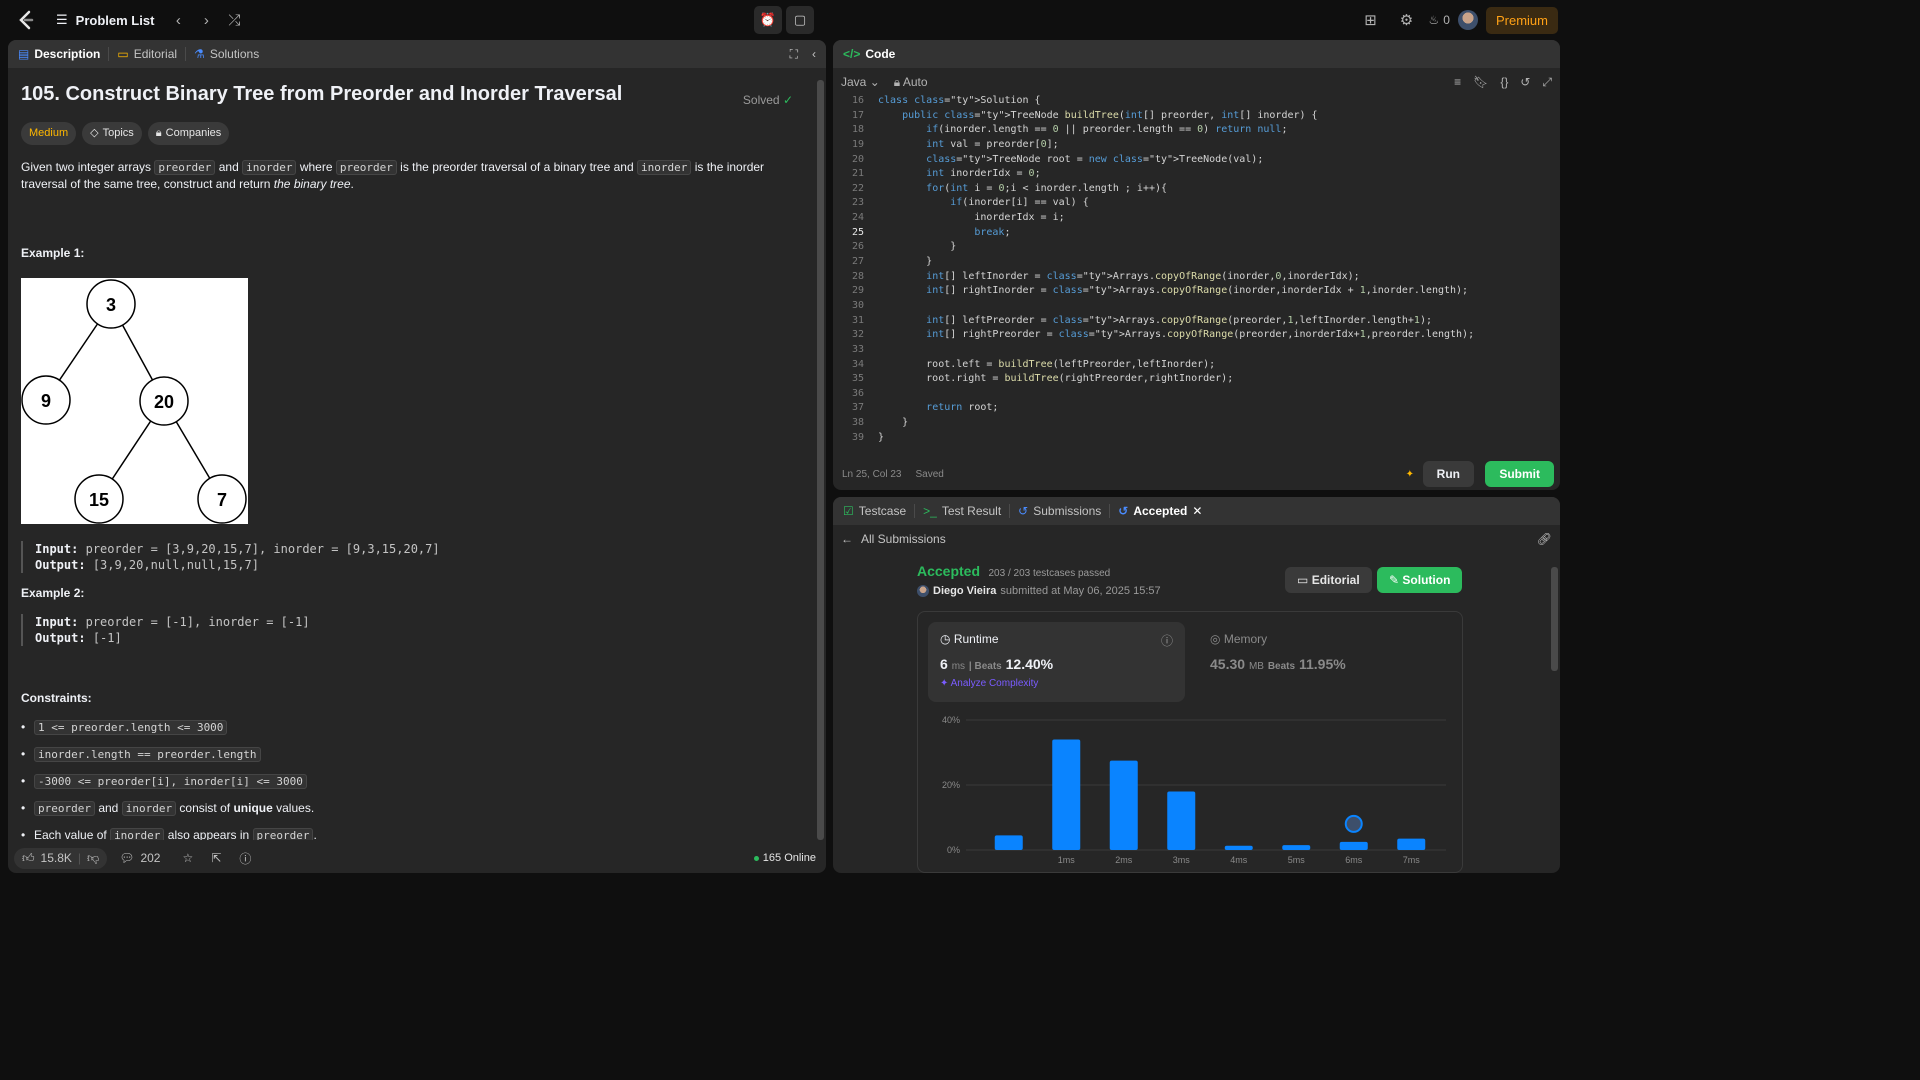 This screenshot has height=1080, width=1920. I want to click on tab-accepted: ↺ Accepted ✕, so click(1160, 511).